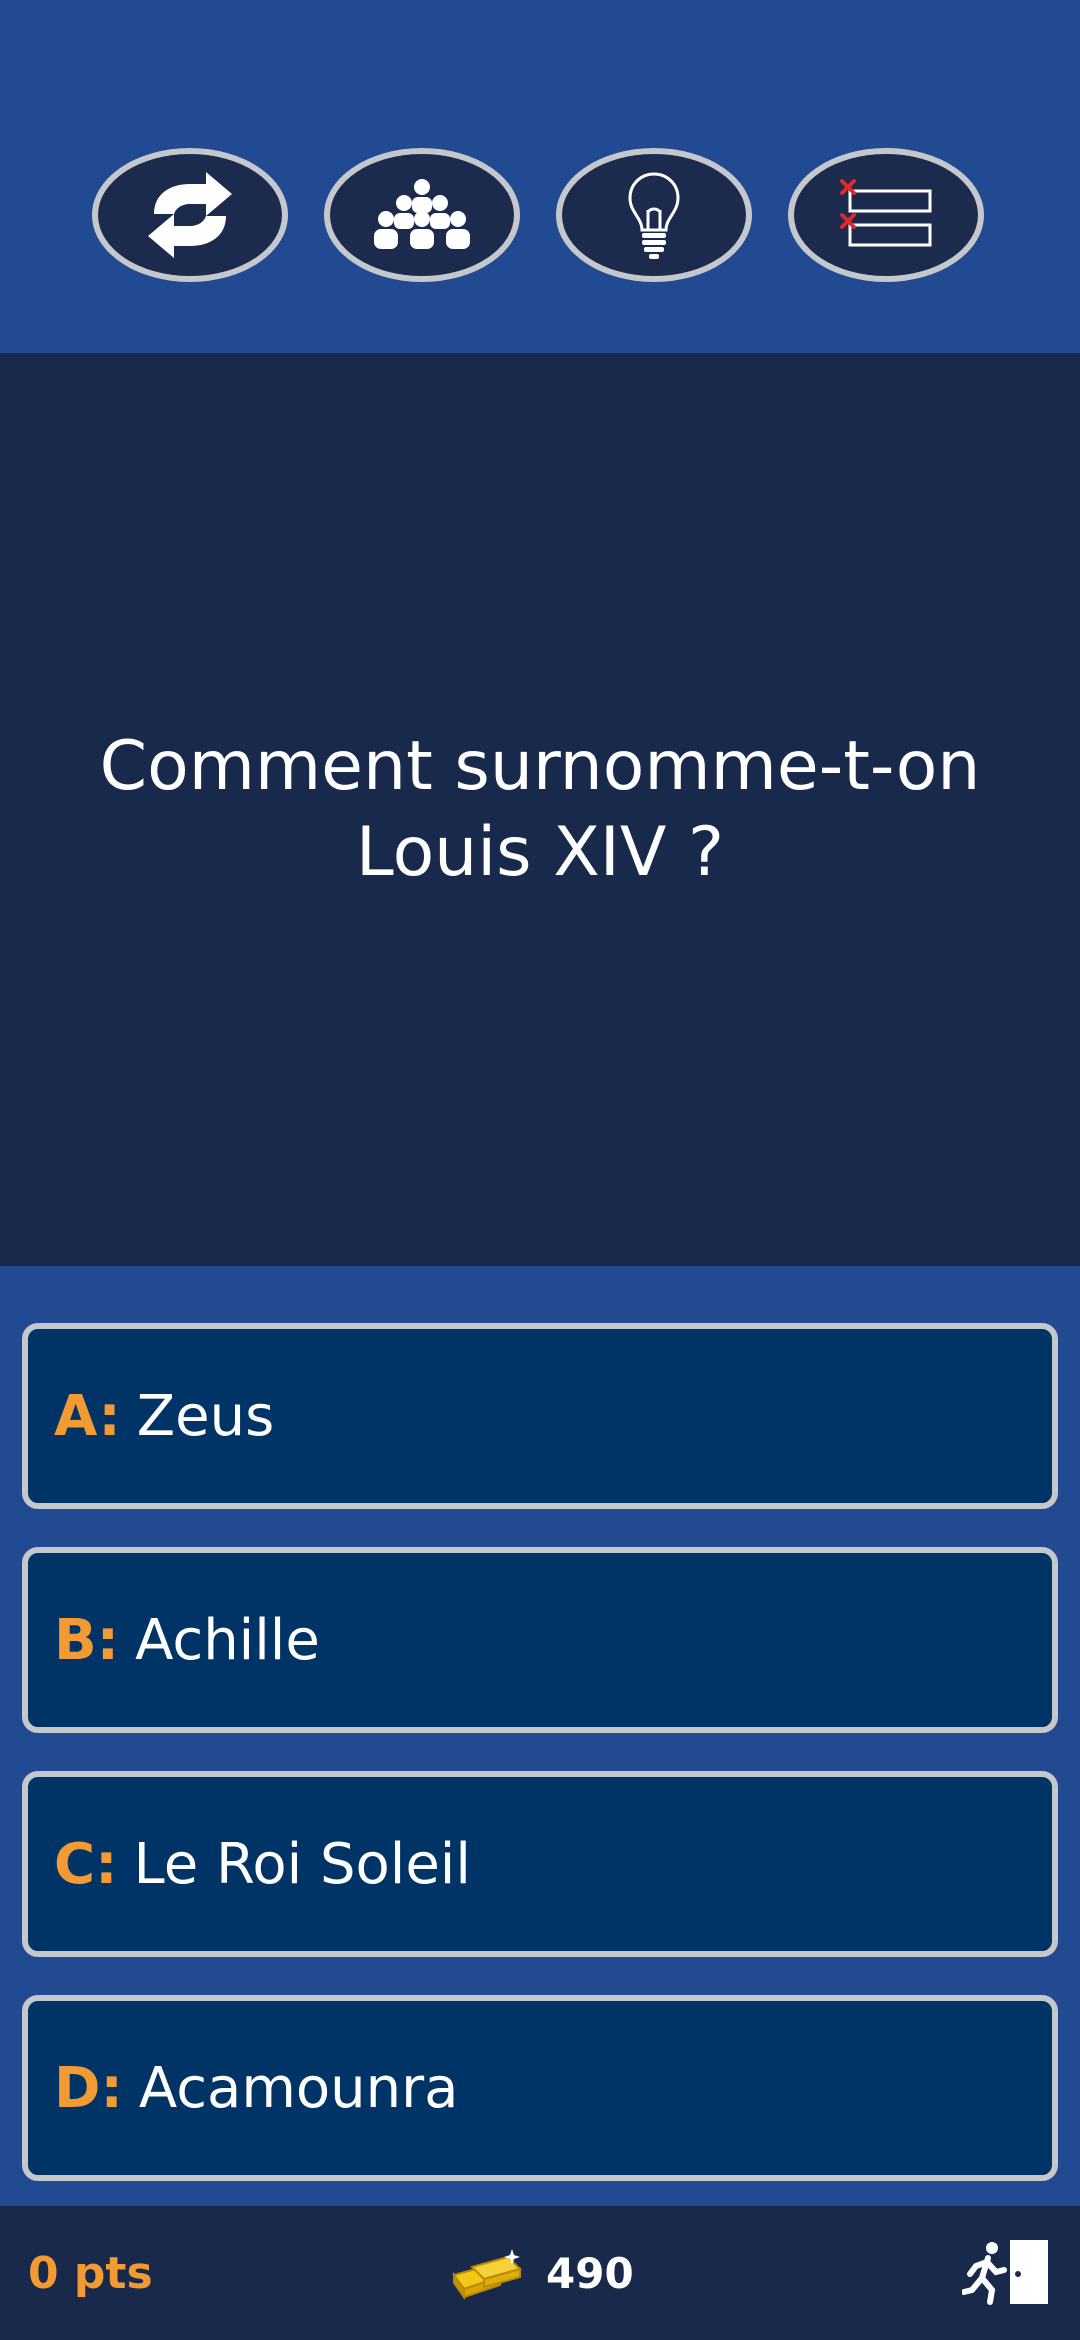 This screenshot has width=1080, height=2340. I want to click on answer-text: Le Roi Soleil, so click(302, 1864).